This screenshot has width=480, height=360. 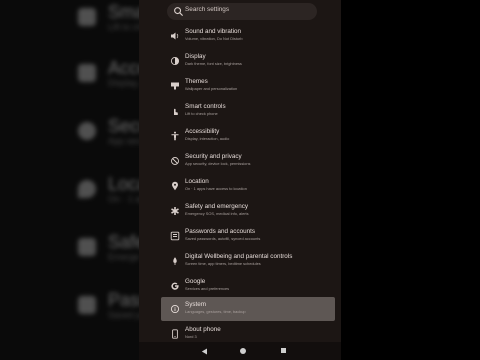 I want to click on emergency-icon, so click(x=175, y=211).